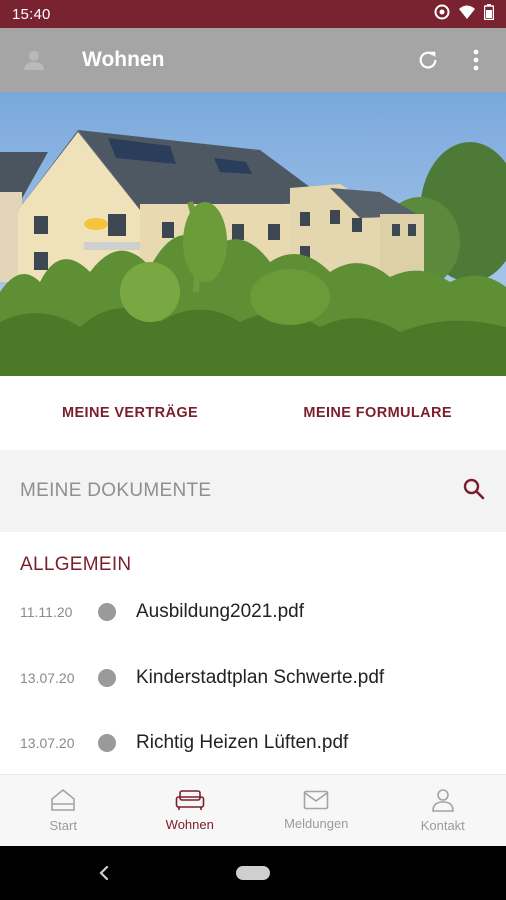  I want to click on app-bar: Wohnen, so click(253, 60).